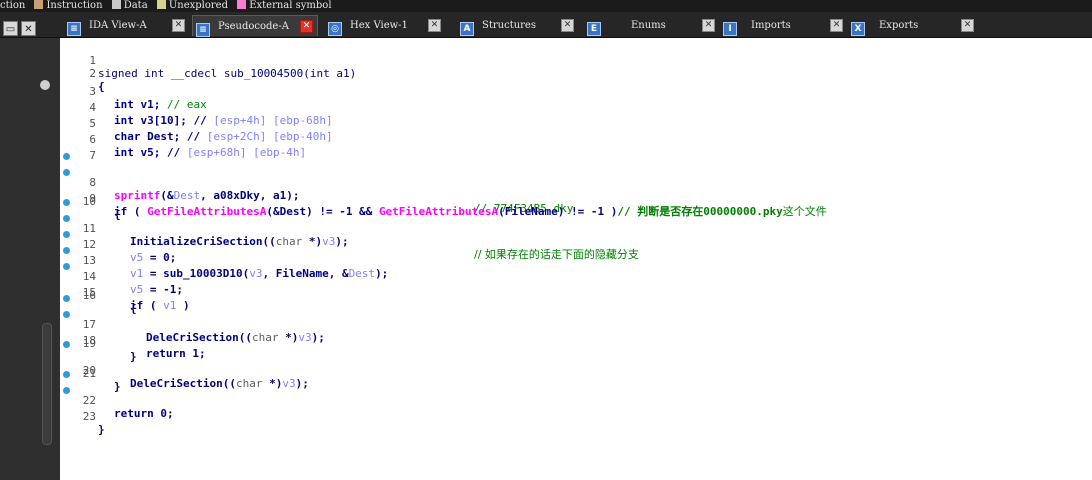 The width and height of the screenshot is (1092, 480). I want to click on code-line-4: 4 int v3[10]; // [esp+4h] [ebp-68h], so click(560, 107).